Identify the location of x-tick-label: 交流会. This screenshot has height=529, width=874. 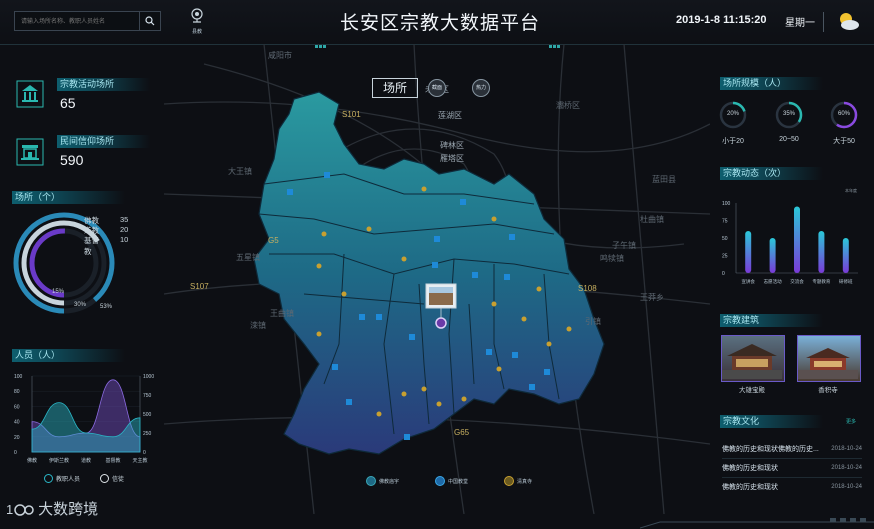
(797, 281).